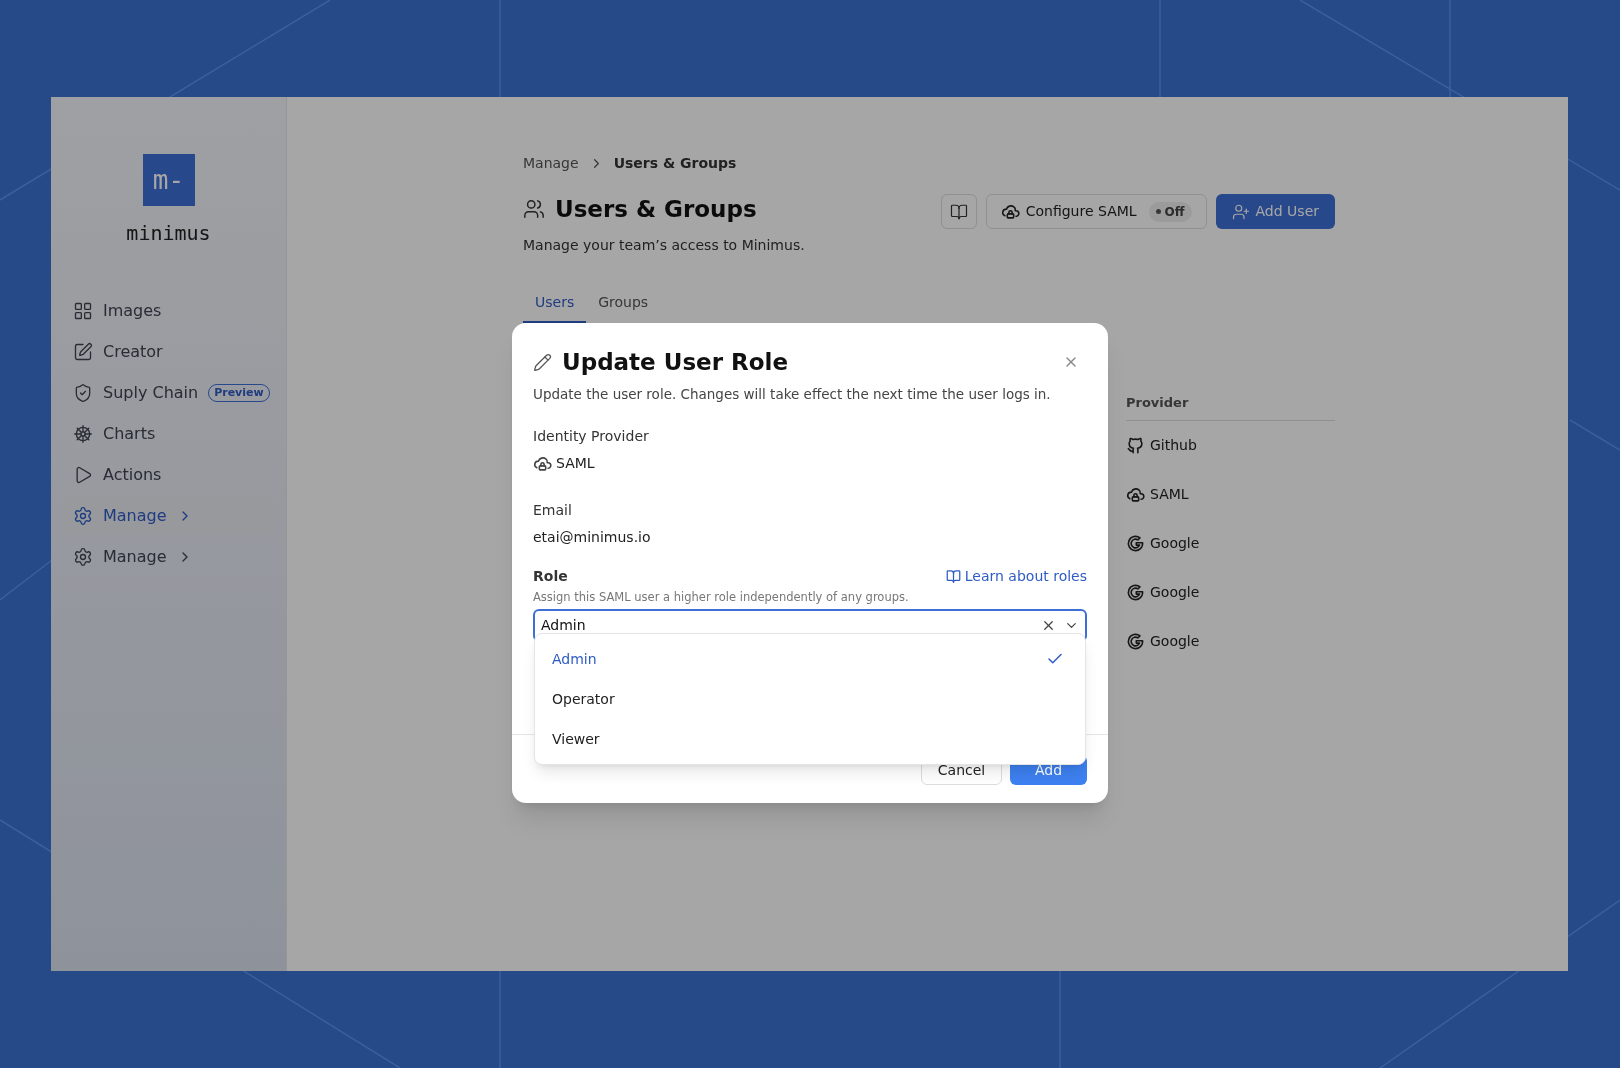  I want to click on field-label: Role, so click(550, 576).